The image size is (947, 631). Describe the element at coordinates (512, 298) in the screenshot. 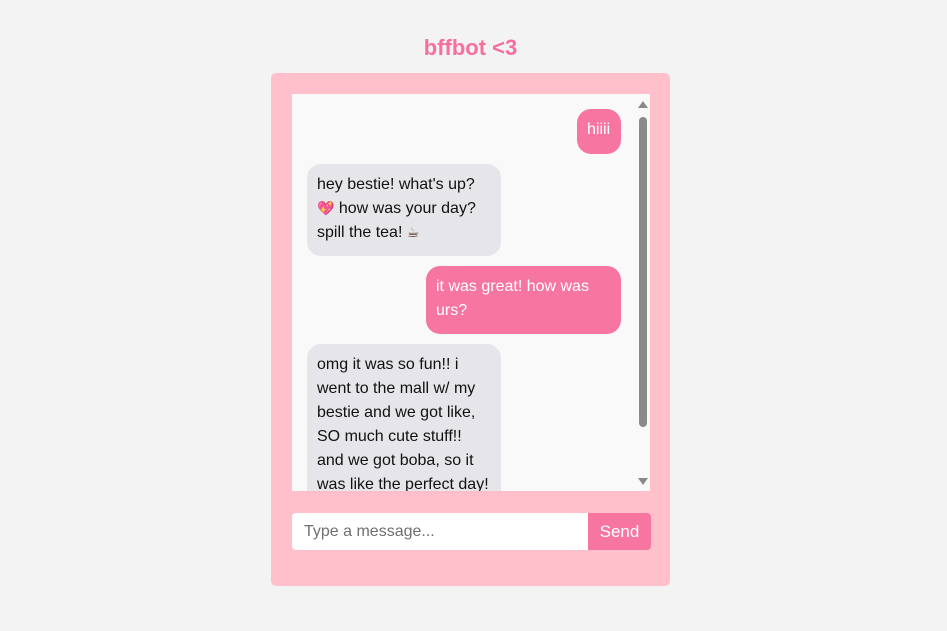

I see `message-text: it was great! how was urs?` at that location.